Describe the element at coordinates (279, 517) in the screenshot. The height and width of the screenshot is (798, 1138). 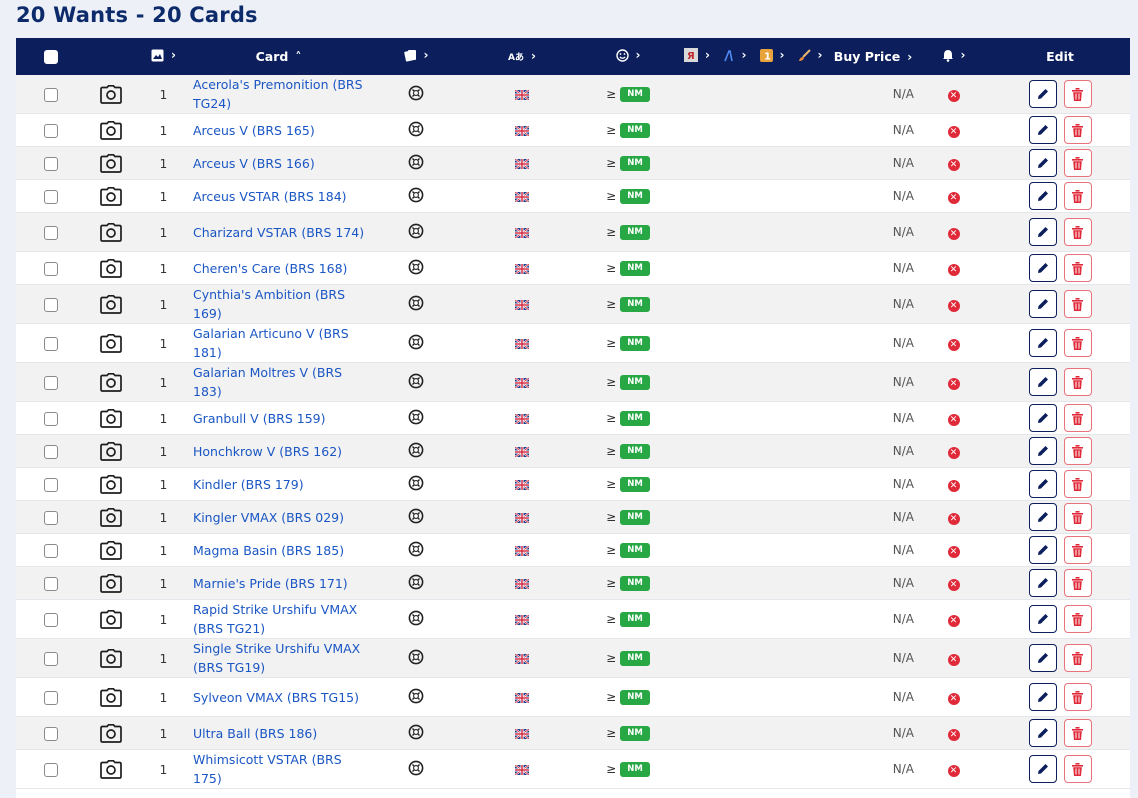
I see `card-link: Kingler VMAX (BRS 029)` at that location.